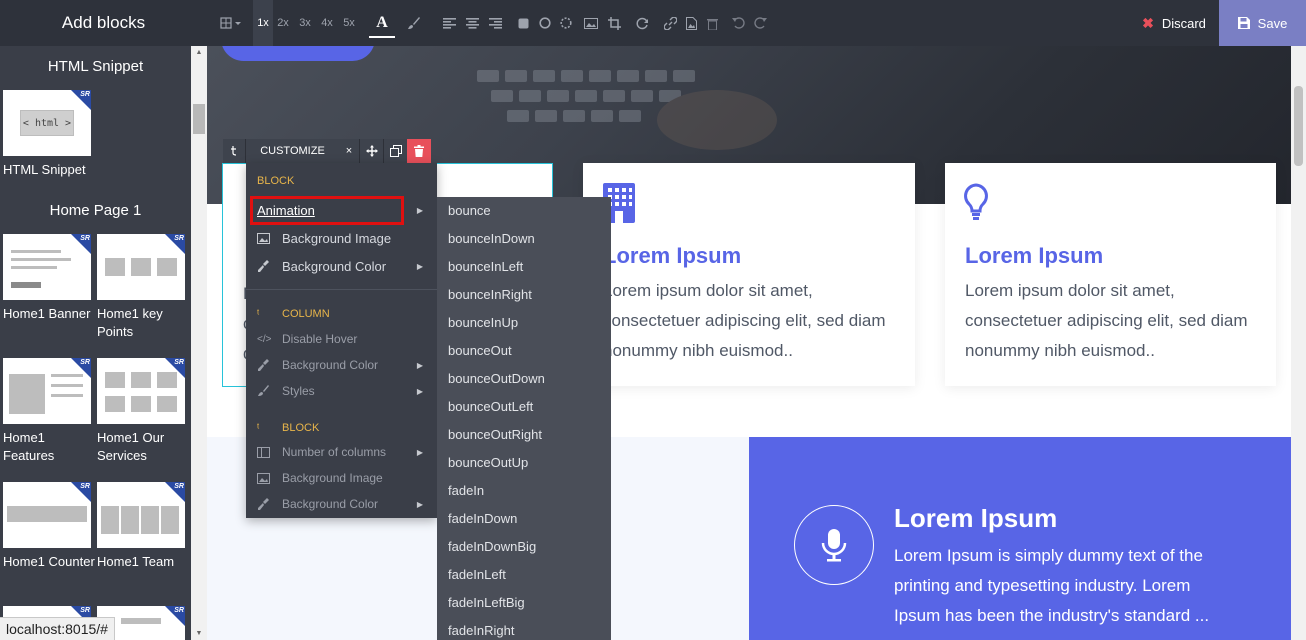  Describe the element at coordinates (292, 151) in the screenshot. I see `customize-button: CUSTOMIZE` at that location.